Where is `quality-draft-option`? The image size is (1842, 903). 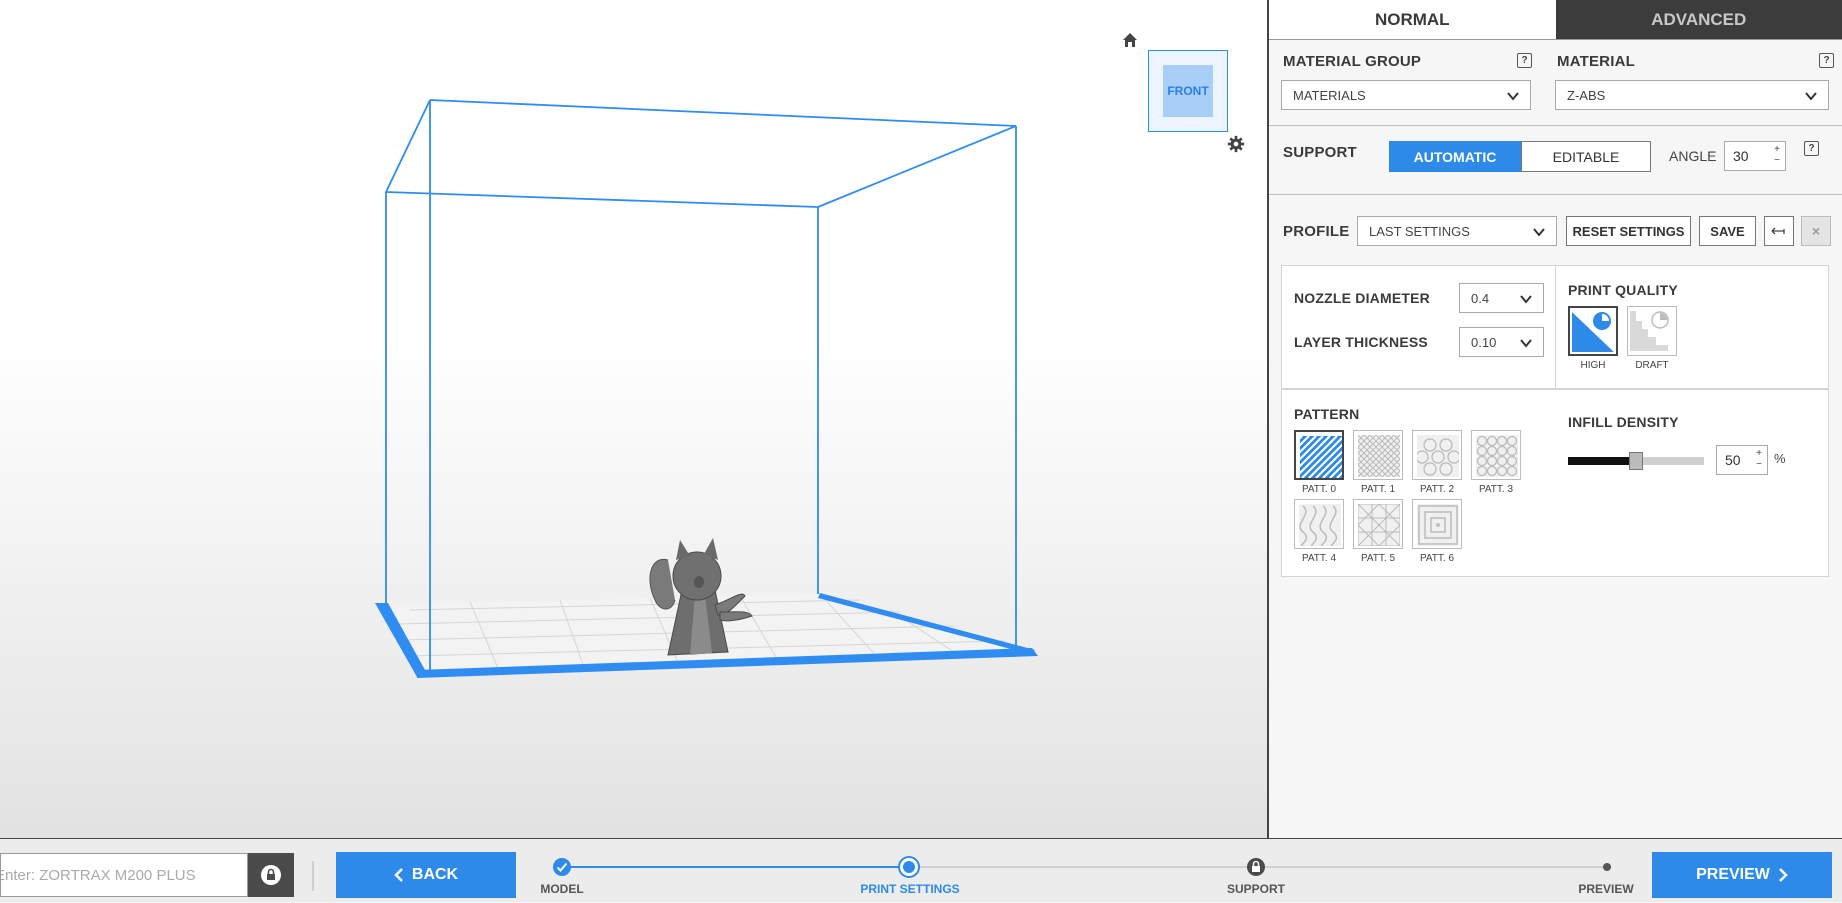 quality-draft-option is located at coordinates (1652, 331).